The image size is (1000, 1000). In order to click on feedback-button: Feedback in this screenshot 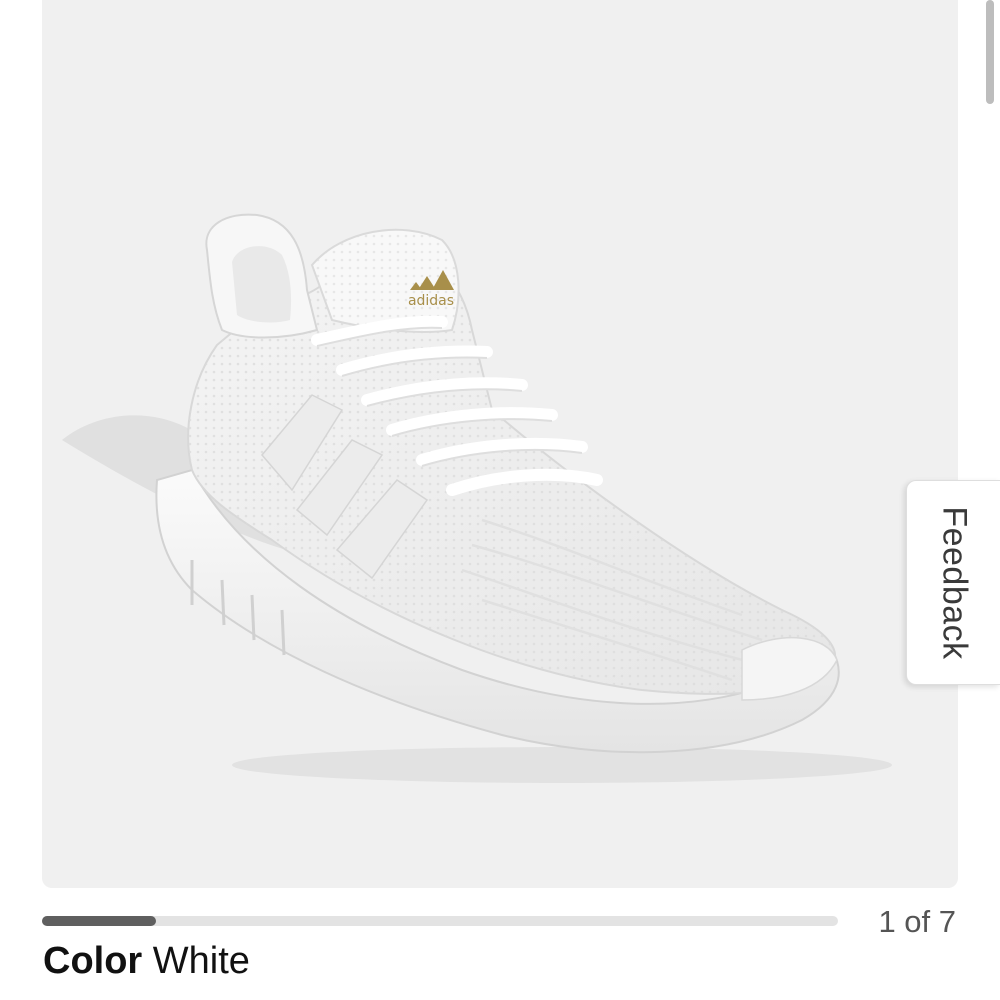, I will do `click(953, 582)`.